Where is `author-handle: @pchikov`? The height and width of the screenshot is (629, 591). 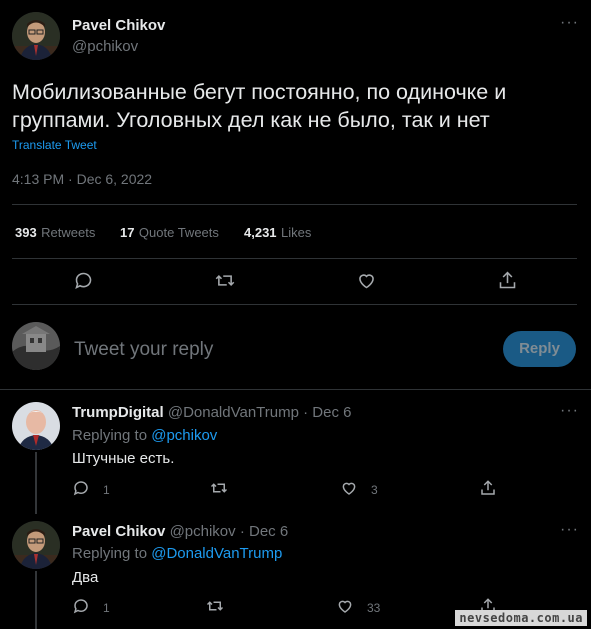
author-handle: @pchikov is located at coordinates (105, 46).